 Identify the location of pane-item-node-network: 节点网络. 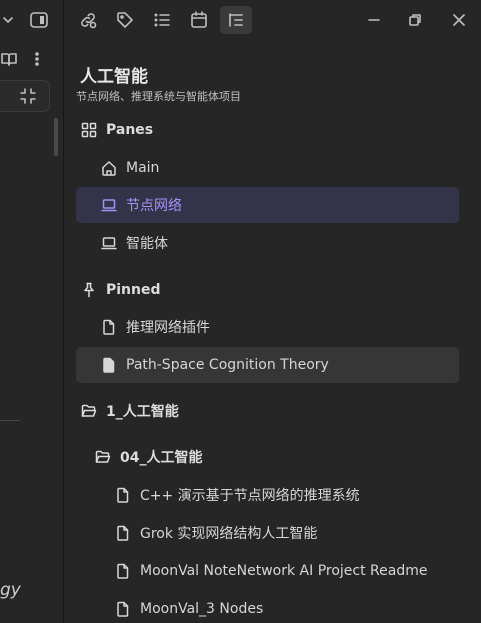
(267, 205).